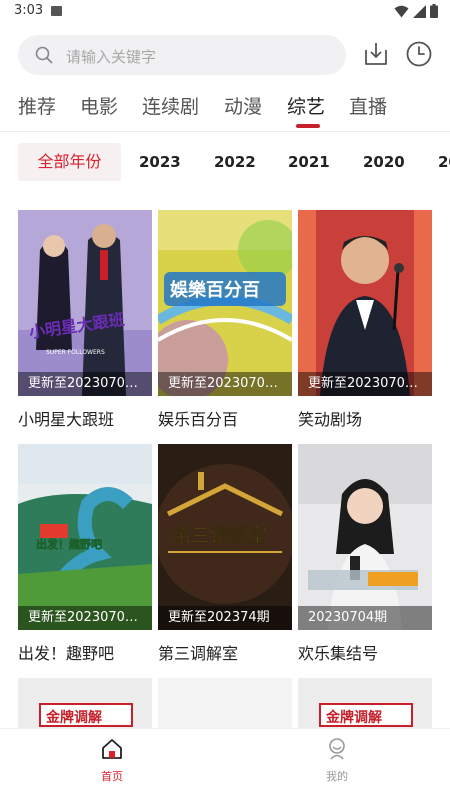 Image resolution: width=450 pixels, height=800 pixels. I want to click on nav-home-label: 首页, so click(112, 776).